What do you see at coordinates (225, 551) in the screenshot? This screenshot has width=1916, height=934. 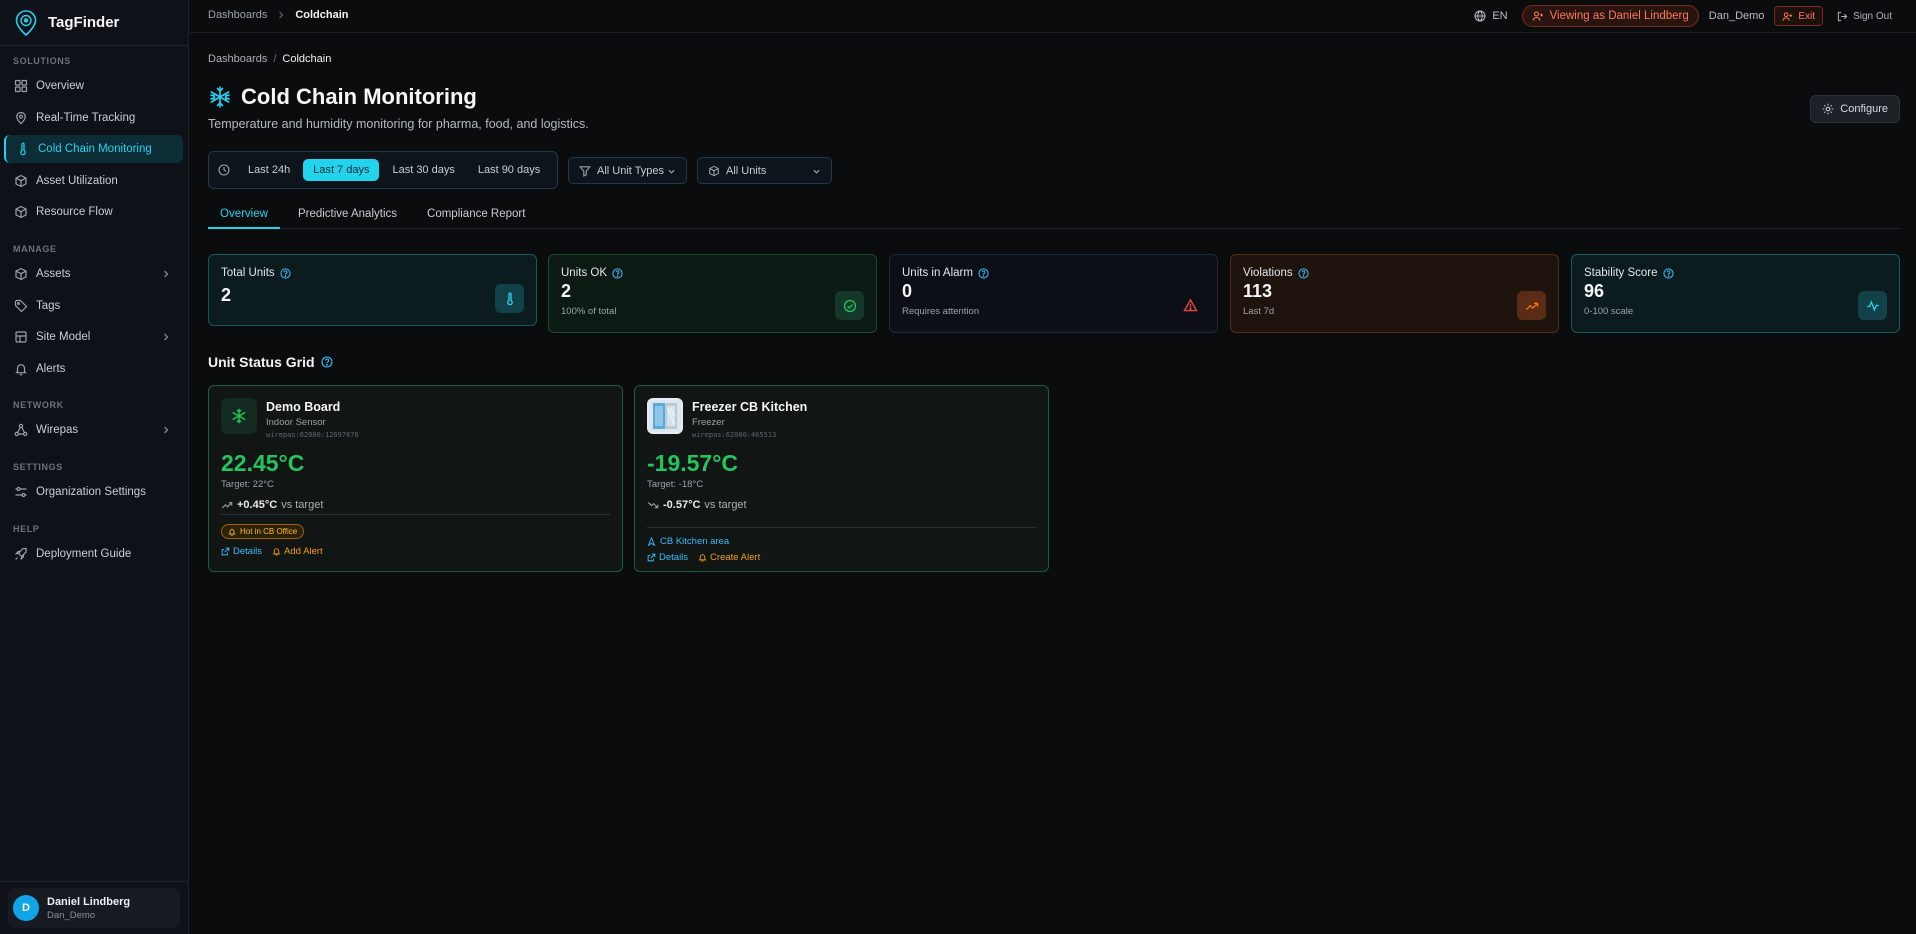 I see `external-link-icon` at bounding box center [225, 551].